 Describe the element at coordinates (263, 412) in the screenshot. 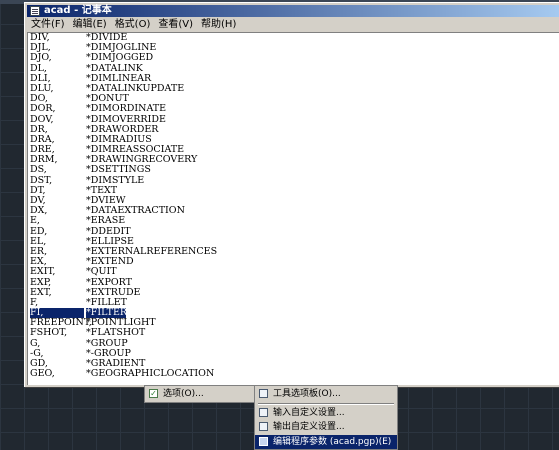

I see `import-icon` at that location.